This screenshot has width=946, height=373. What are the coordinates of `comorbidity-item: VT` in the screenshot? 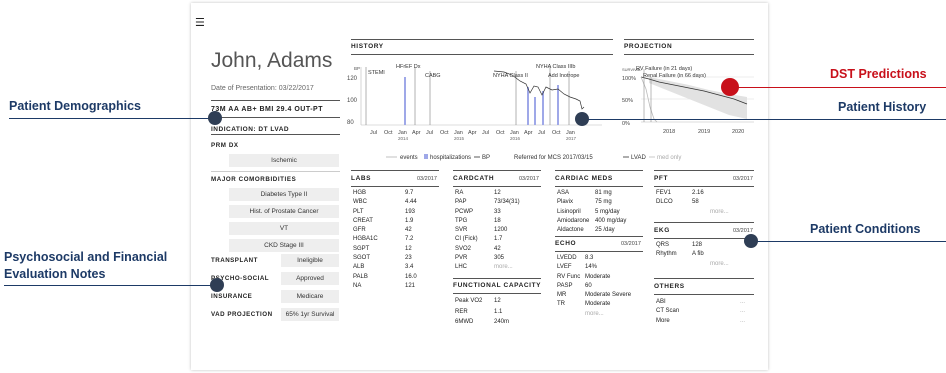 It's located at (284, 228).